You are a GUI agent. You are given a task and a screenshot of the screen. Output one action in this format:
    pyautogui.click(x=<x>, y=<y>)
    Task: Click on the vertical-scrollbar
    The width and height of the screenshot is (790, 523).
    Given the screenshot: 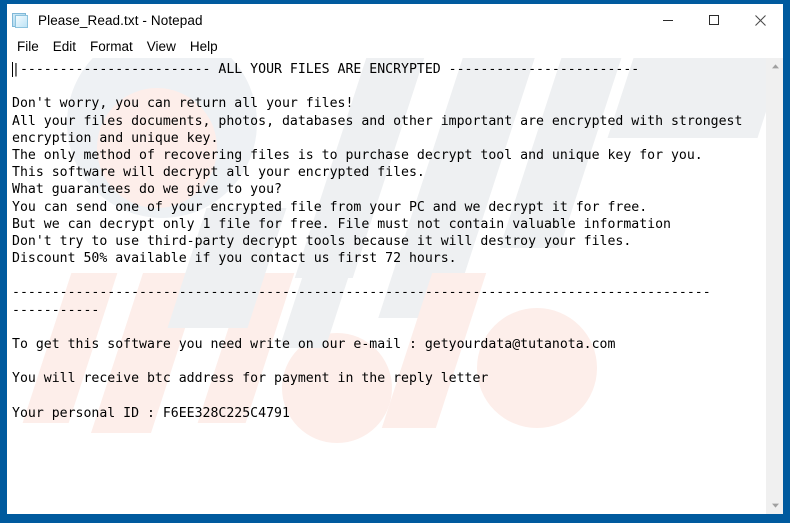 What is the action you would take?
    pyautogui.click(x=774, y=286)
    